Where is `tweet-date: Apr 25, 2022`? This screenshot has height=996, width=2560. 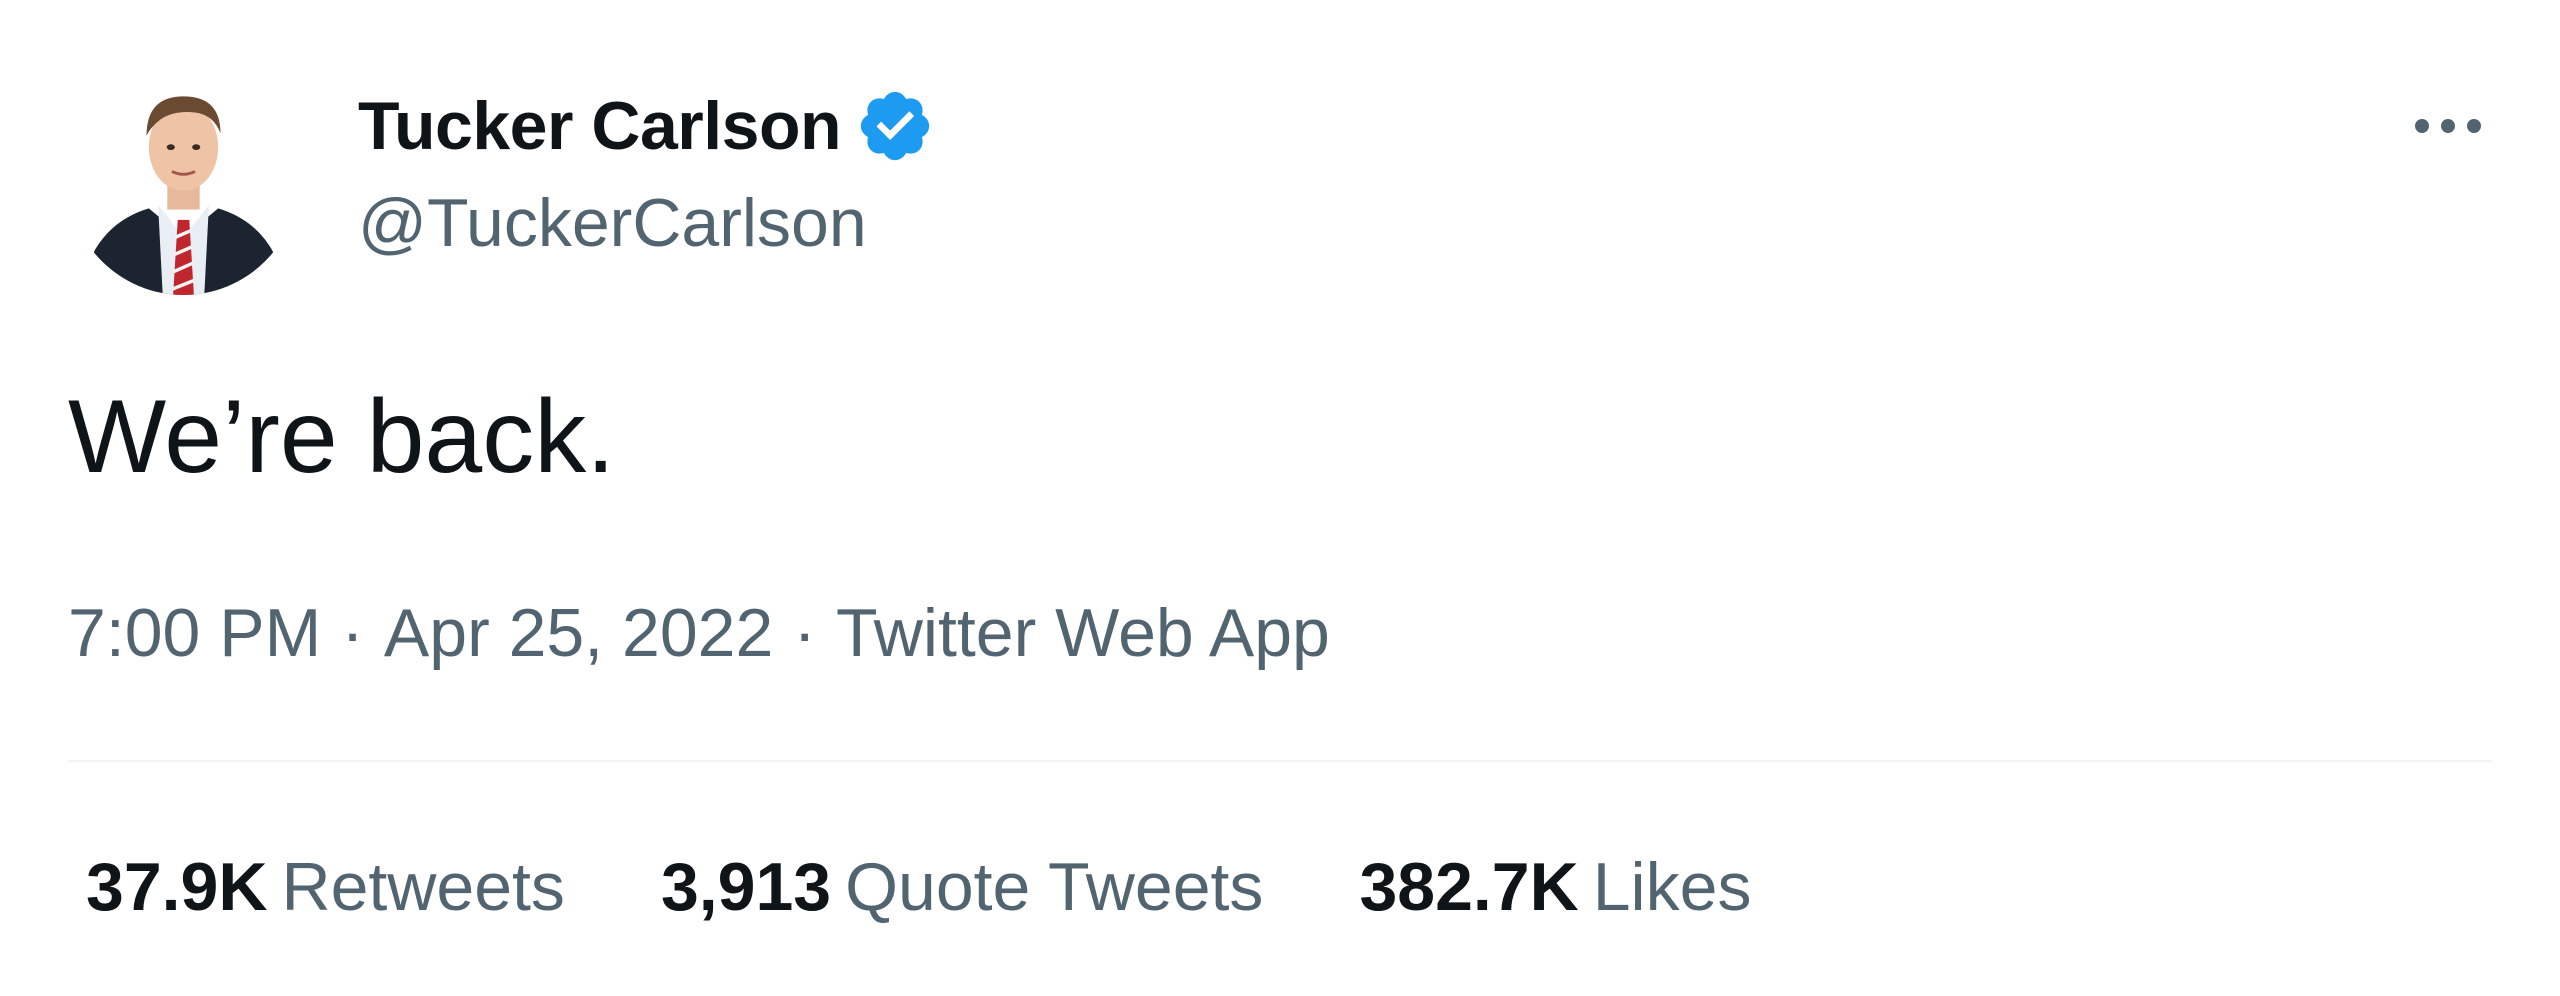
tweet-date: Apr 25, 2022 is located at coordinates (578, 633).